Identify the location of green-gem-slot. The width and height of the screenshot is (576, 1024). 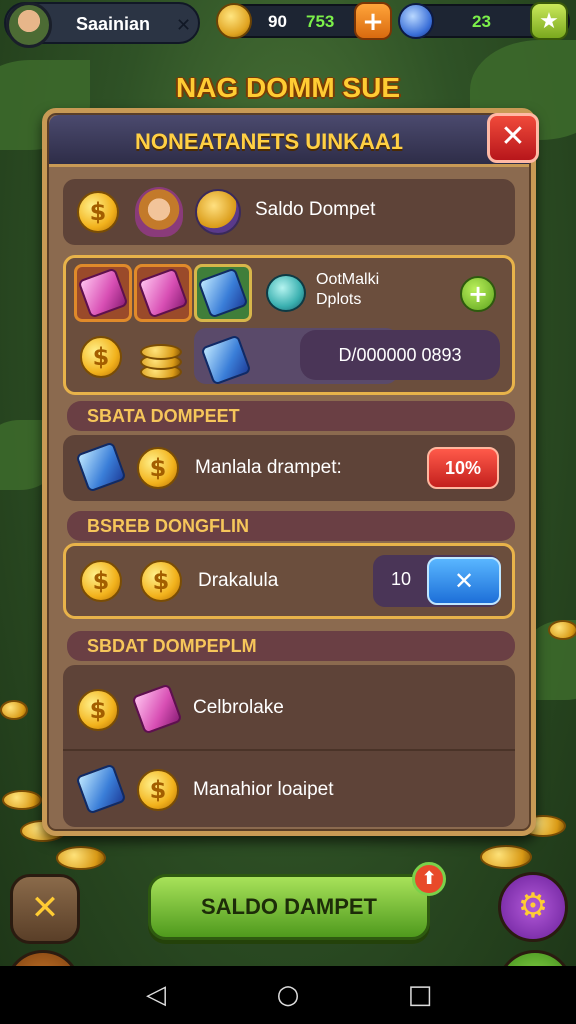
(223, 293).